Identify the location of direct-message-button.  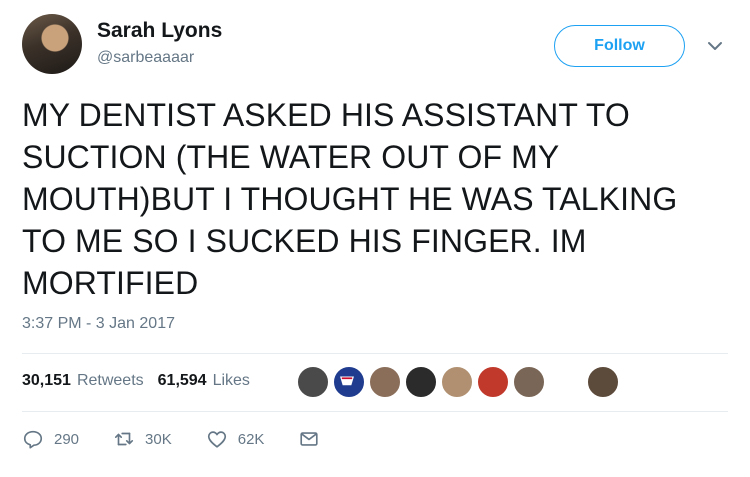
(309, 439).